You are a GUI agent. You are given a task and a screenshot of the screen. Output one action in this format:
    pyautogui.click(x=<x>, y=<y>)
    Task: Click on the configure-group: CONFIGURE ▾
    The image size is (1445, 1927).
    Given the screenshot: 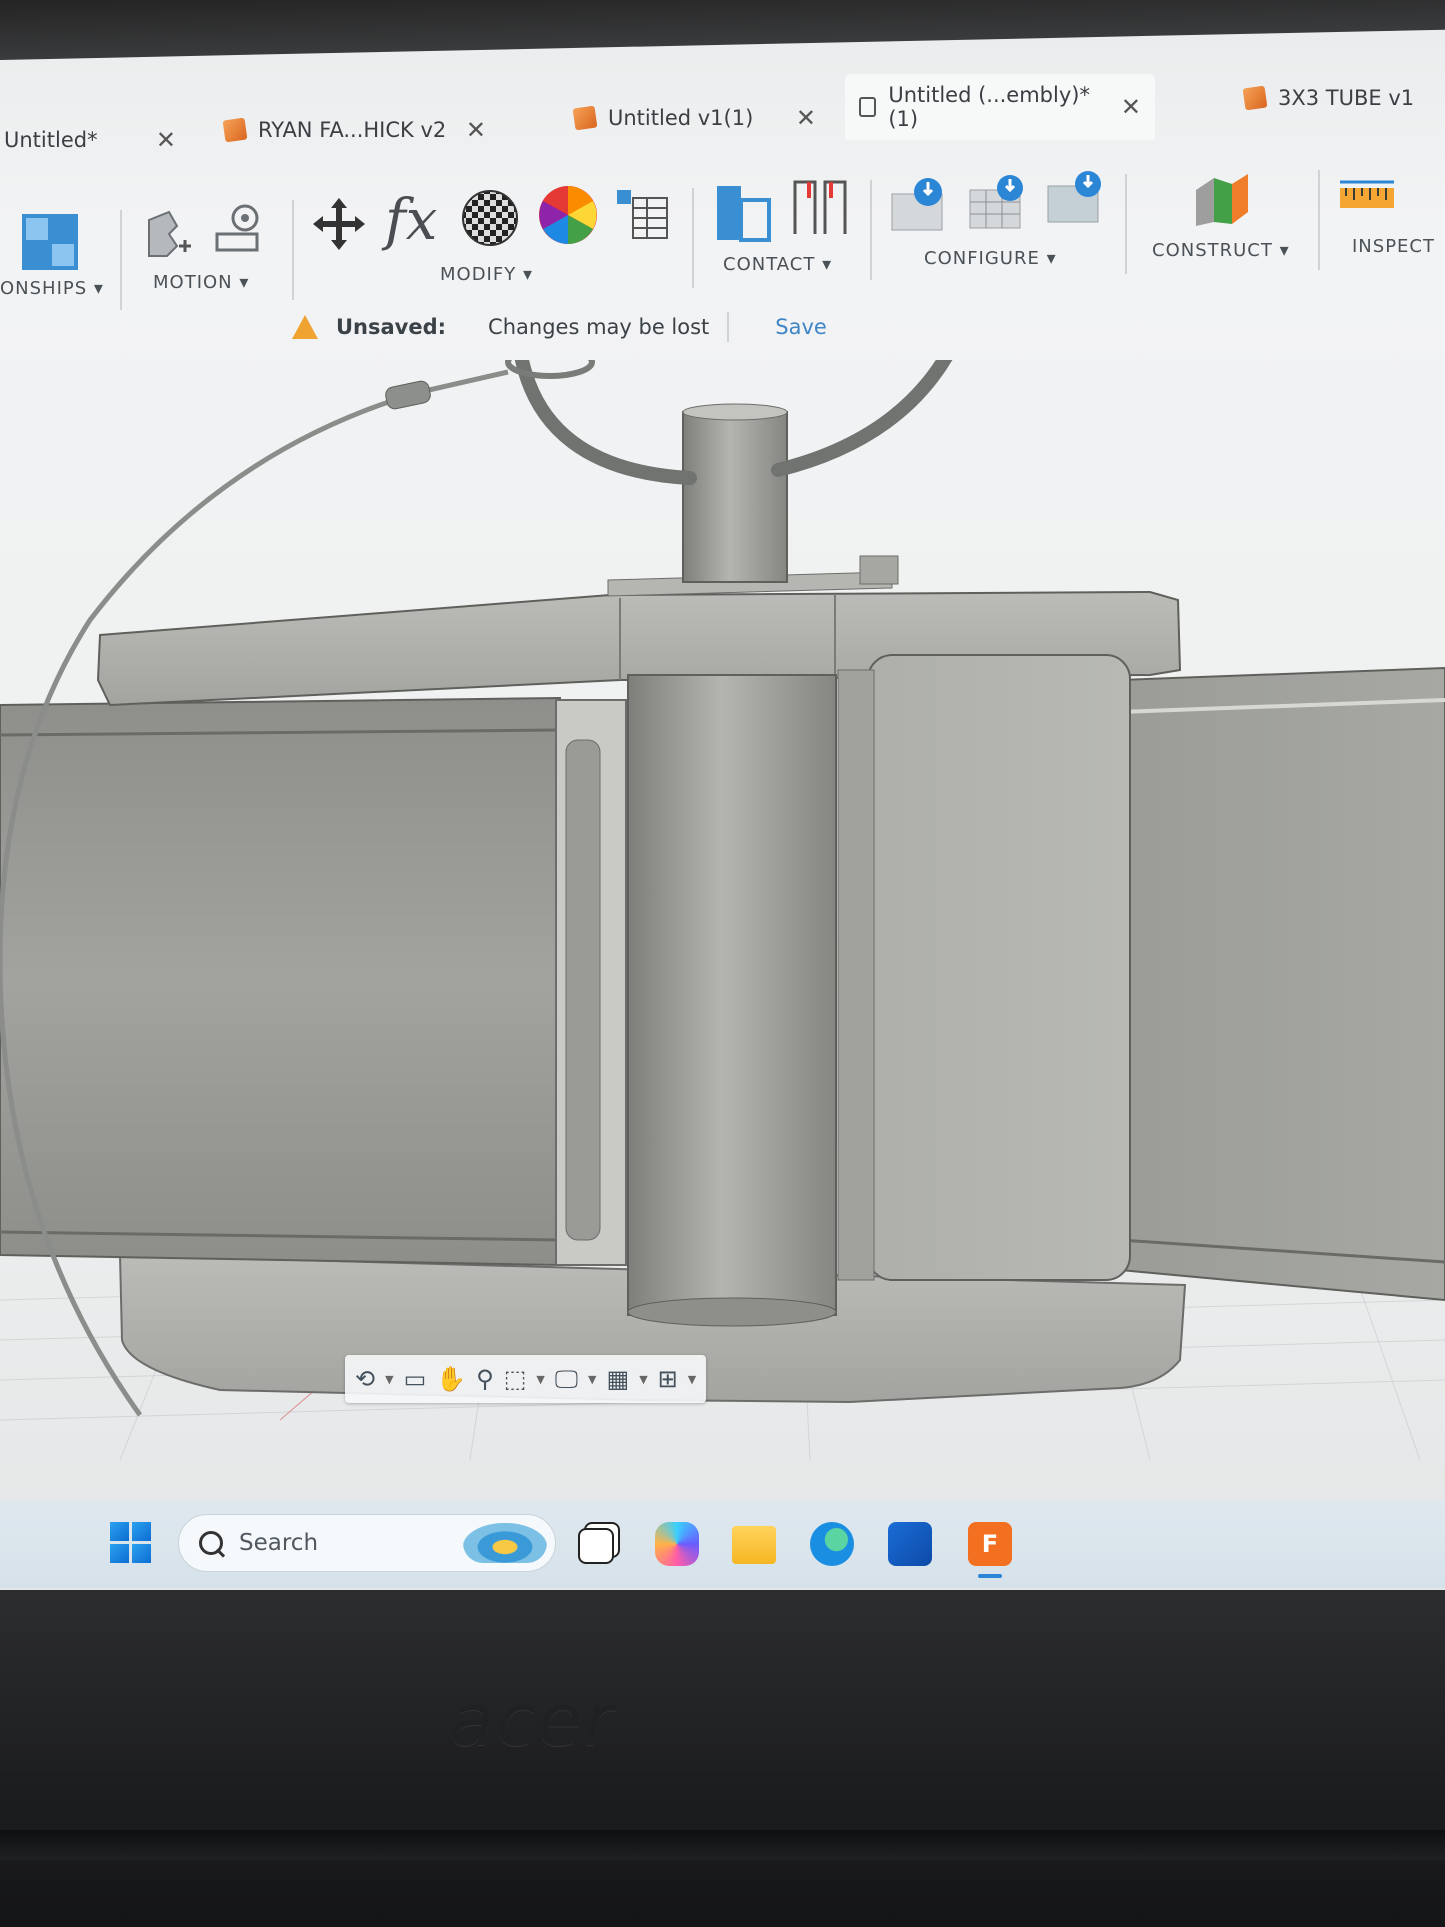 What is the action you would take?
    pyautogui.click(x=1000, y=235)
    